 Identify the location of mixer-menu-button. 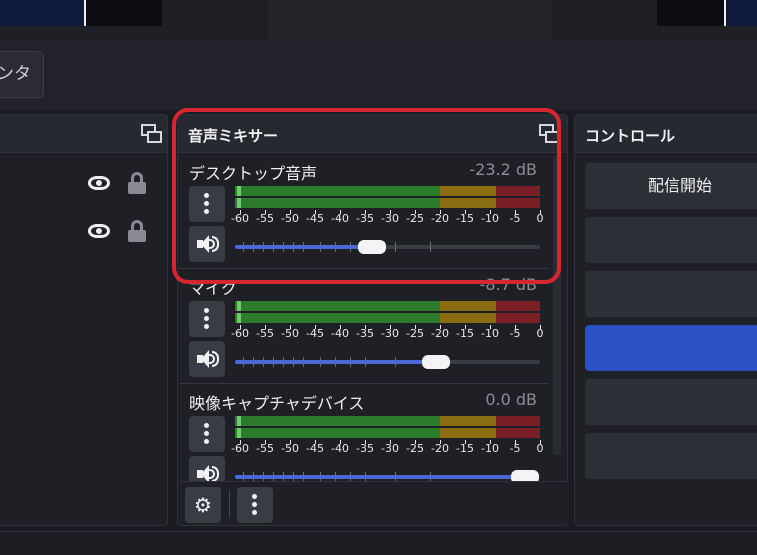
(255, 505).